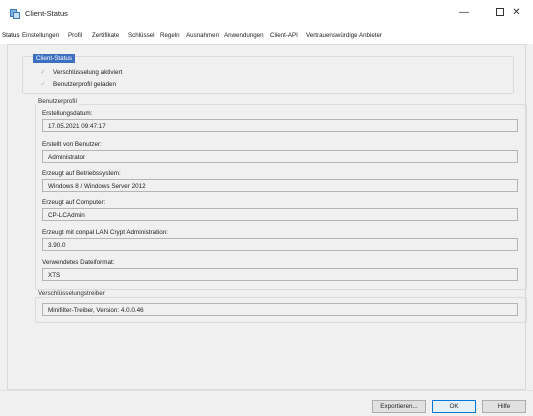  What do you see at coordinates (284, 35) in the screenshot?
I see `tab-client-api: Client-API` at bounding box center [284, 35].